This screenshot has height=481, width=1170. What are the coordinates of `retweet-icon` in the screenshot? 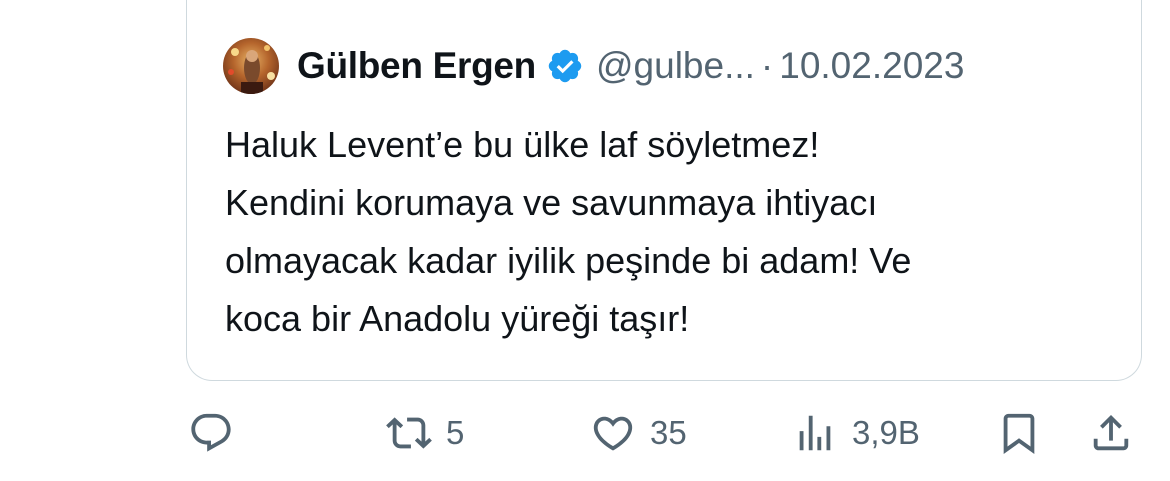 It's located at (409, 433).